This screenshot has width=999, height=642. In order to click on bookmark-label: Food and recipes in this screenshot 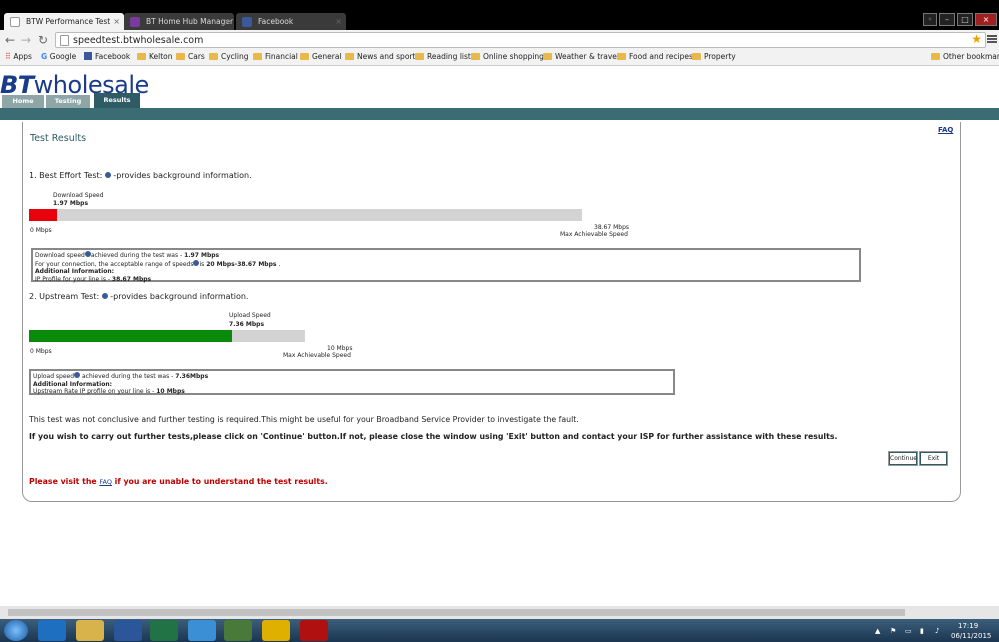, I will do `click(661, 56)`.